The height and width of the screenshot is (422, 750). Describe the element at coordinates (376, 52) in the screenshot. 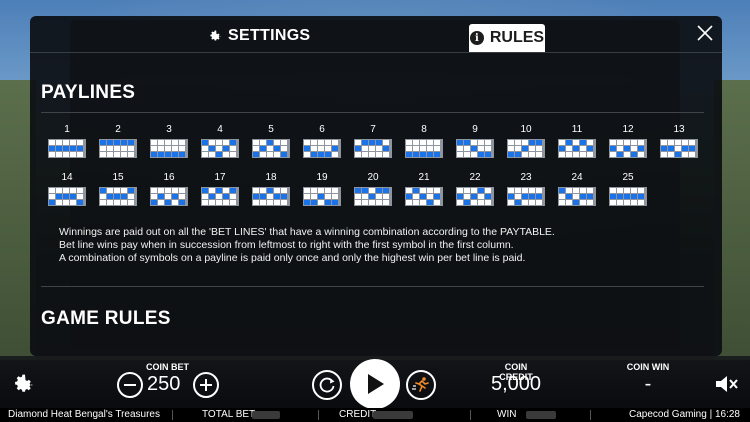

I see `tab-divider` at that location.